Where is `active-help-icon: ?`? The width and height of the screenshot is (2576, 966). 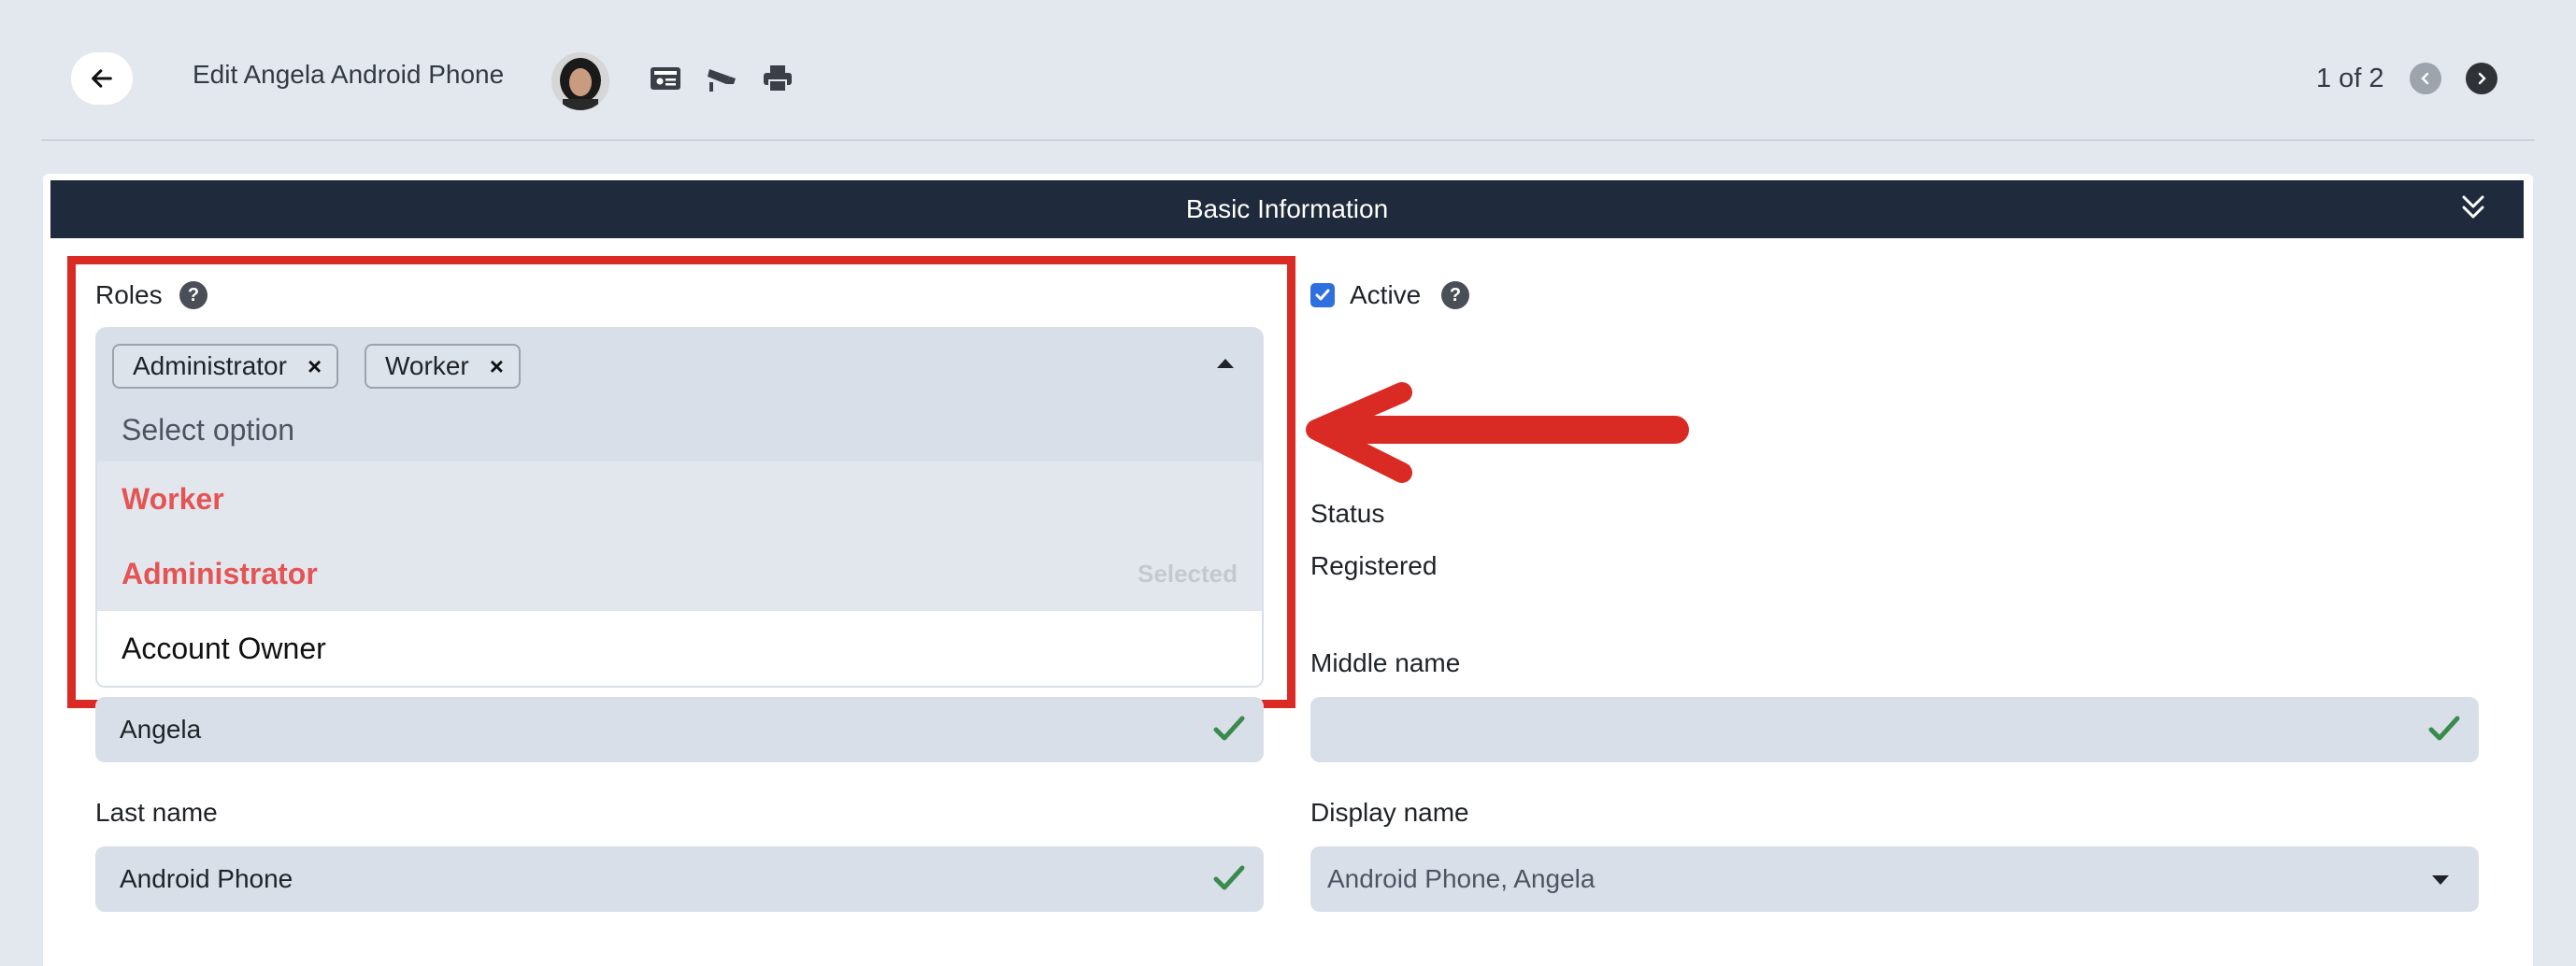 active-help-icon: ? is located at coordinates (1455, 295).